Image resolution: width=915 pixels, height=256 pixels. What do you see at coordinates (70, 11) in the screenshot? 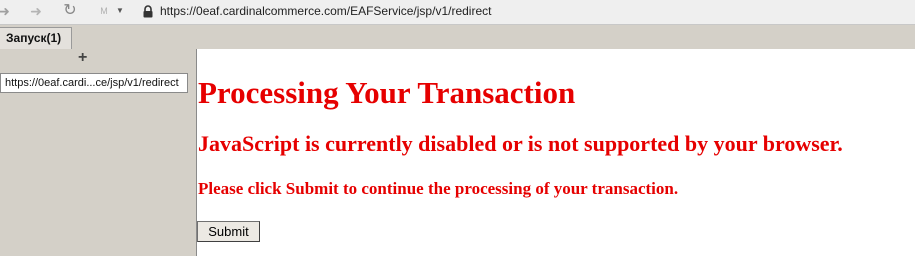
I see `reload-icon: ↻` at bounding box center [70, 11].